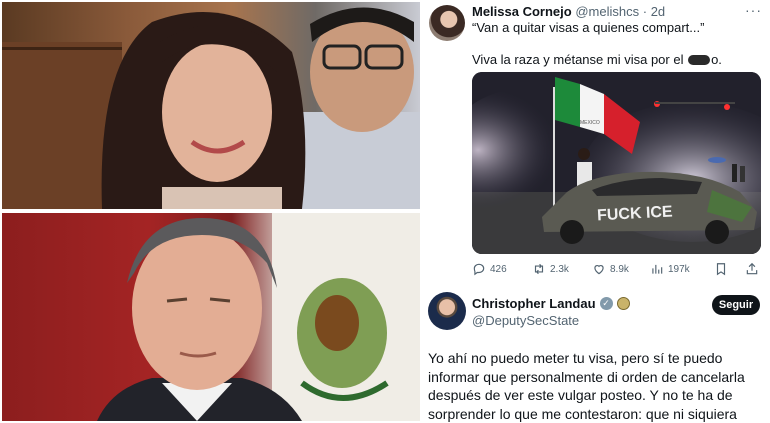 Image resolution: width=770 pixels, height=423 pixels. I want to click on tweet2-handle: @DeputySecState, so click(525, 320).